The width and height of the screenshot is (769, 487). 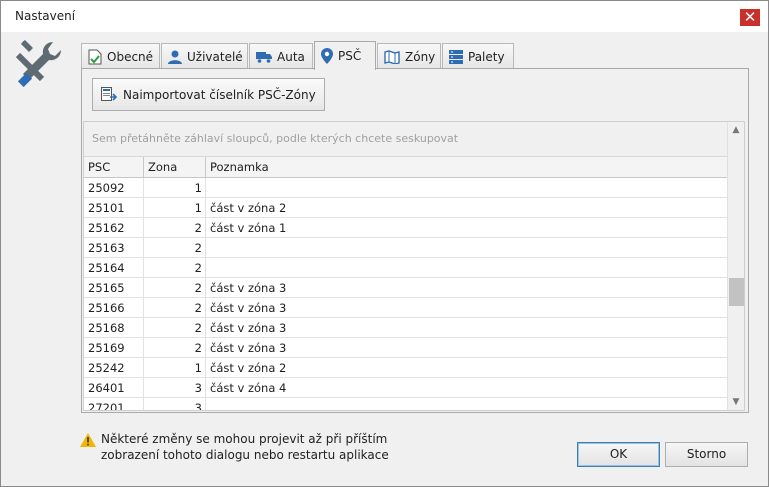 What do you see at coordinates (327, 56) in the screenshot?
I see `map-pin-icon` at bounding box center [327, 56].